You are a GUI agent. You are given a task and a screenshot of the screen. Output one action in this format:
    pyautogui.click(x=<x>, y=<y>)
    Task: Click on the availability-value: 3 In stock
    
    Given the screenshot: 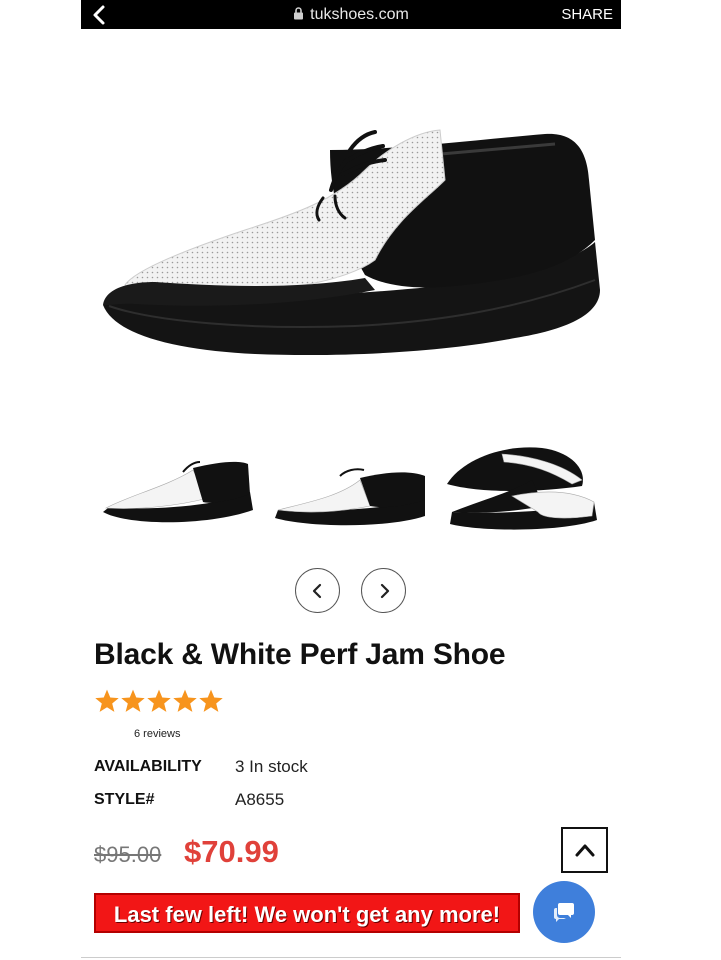 What is the action you would take?
    pyautogui.click(x=271, y=766)
    